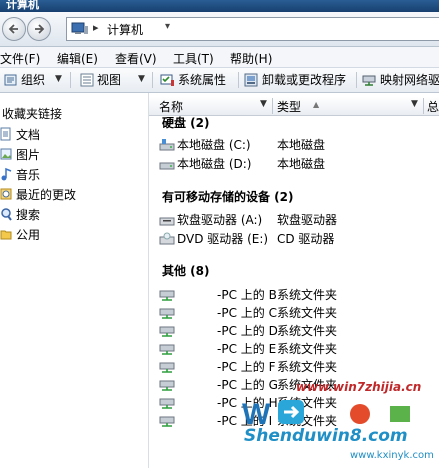 The height and width of the screenshot is (468, 439). Describe the element at coordinates (219, 57) in the screenshot. I see `menu-bar: 文件(F) 编辑(E) 查看(V) 工具(T) 帮助(H)` at that location.